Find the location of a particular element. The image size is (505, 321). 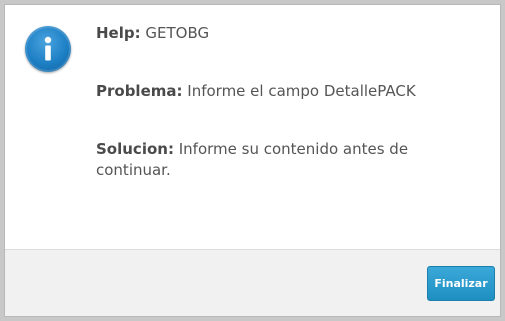

problema-row: Problema: Informe el campo DetallePACK is located at coordinates (268, 91).